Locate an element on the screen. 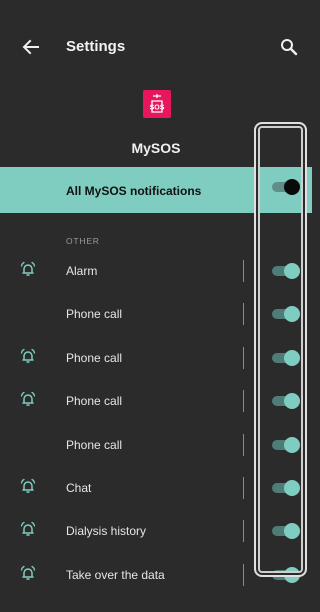  page-title: Settings is located at coordinates (96, 46).